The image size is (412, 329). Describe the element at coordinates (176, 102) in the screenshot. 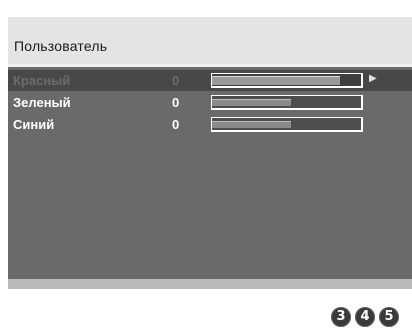

I see `row-value-green: 0` at that location.